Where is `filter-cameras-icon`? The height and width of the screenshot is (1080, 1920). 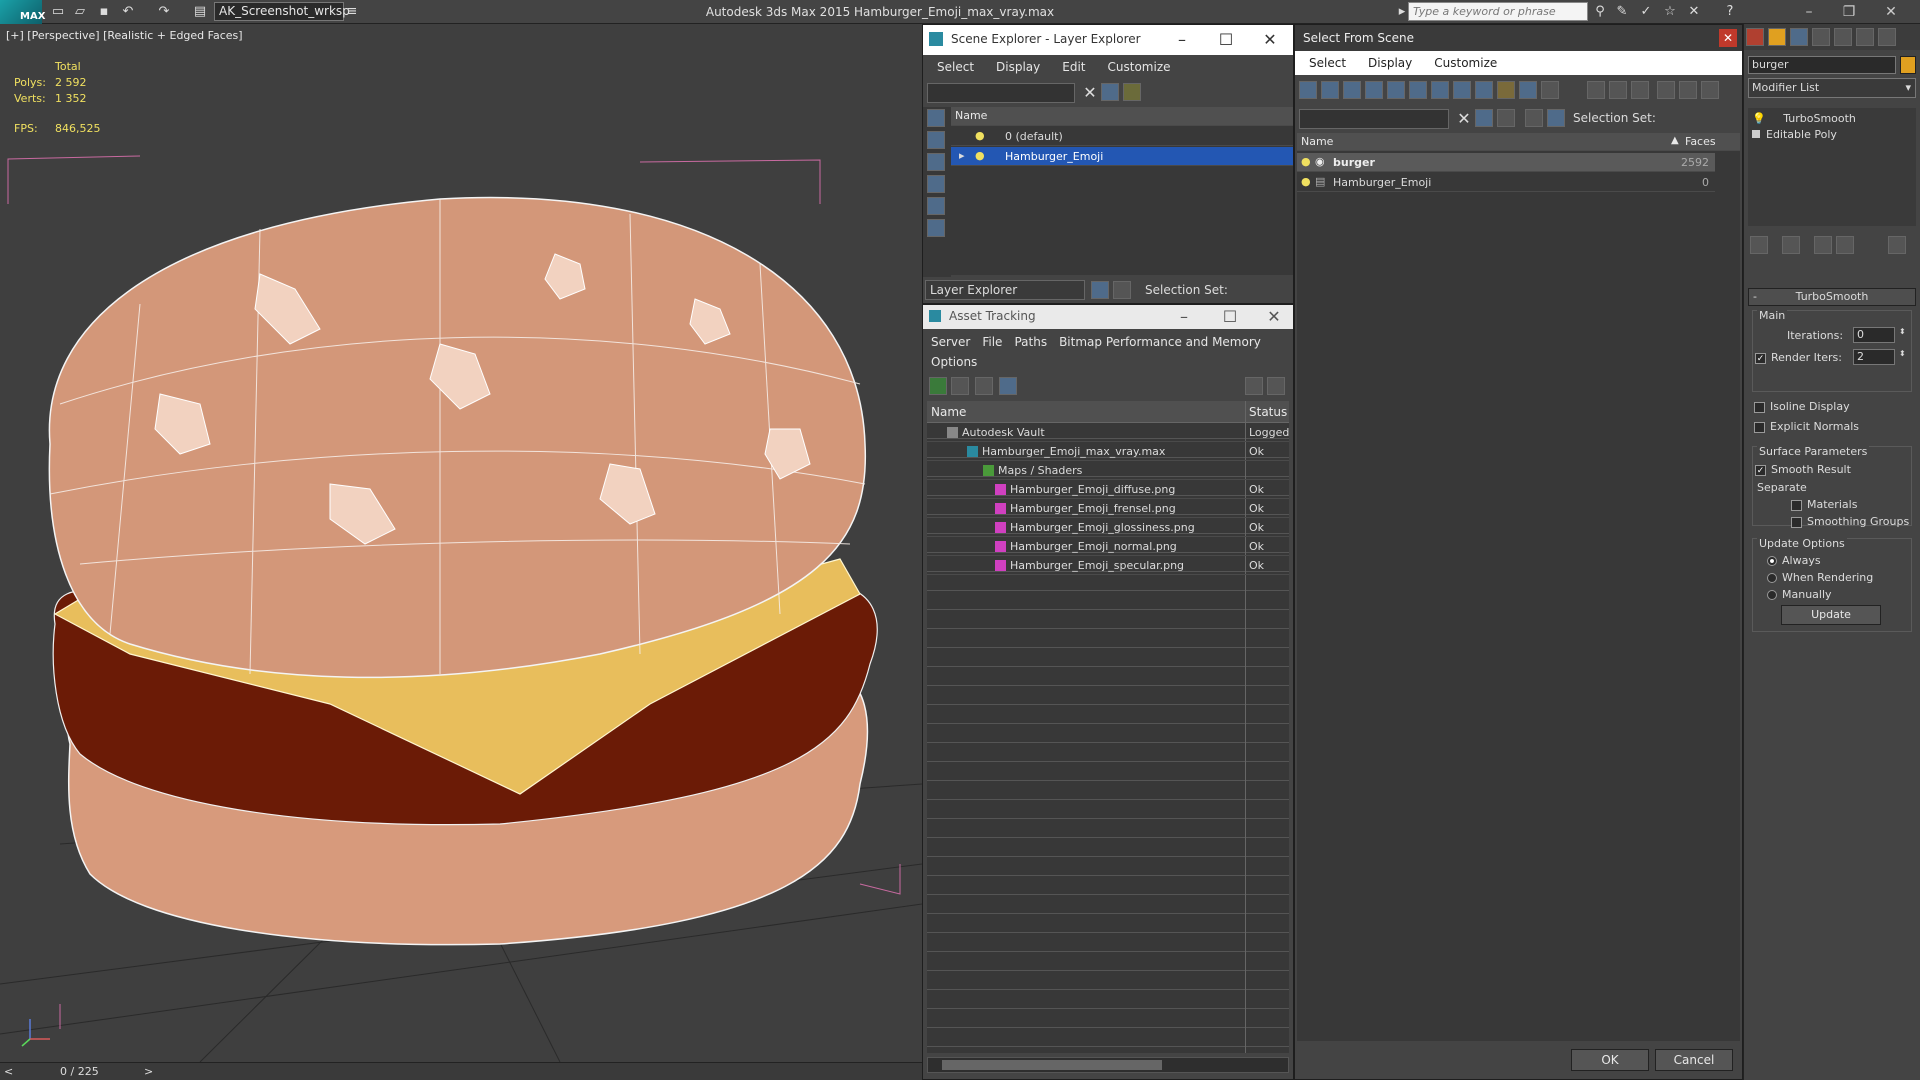 filter-cameras-icon is located at coordinates (1374, 90).